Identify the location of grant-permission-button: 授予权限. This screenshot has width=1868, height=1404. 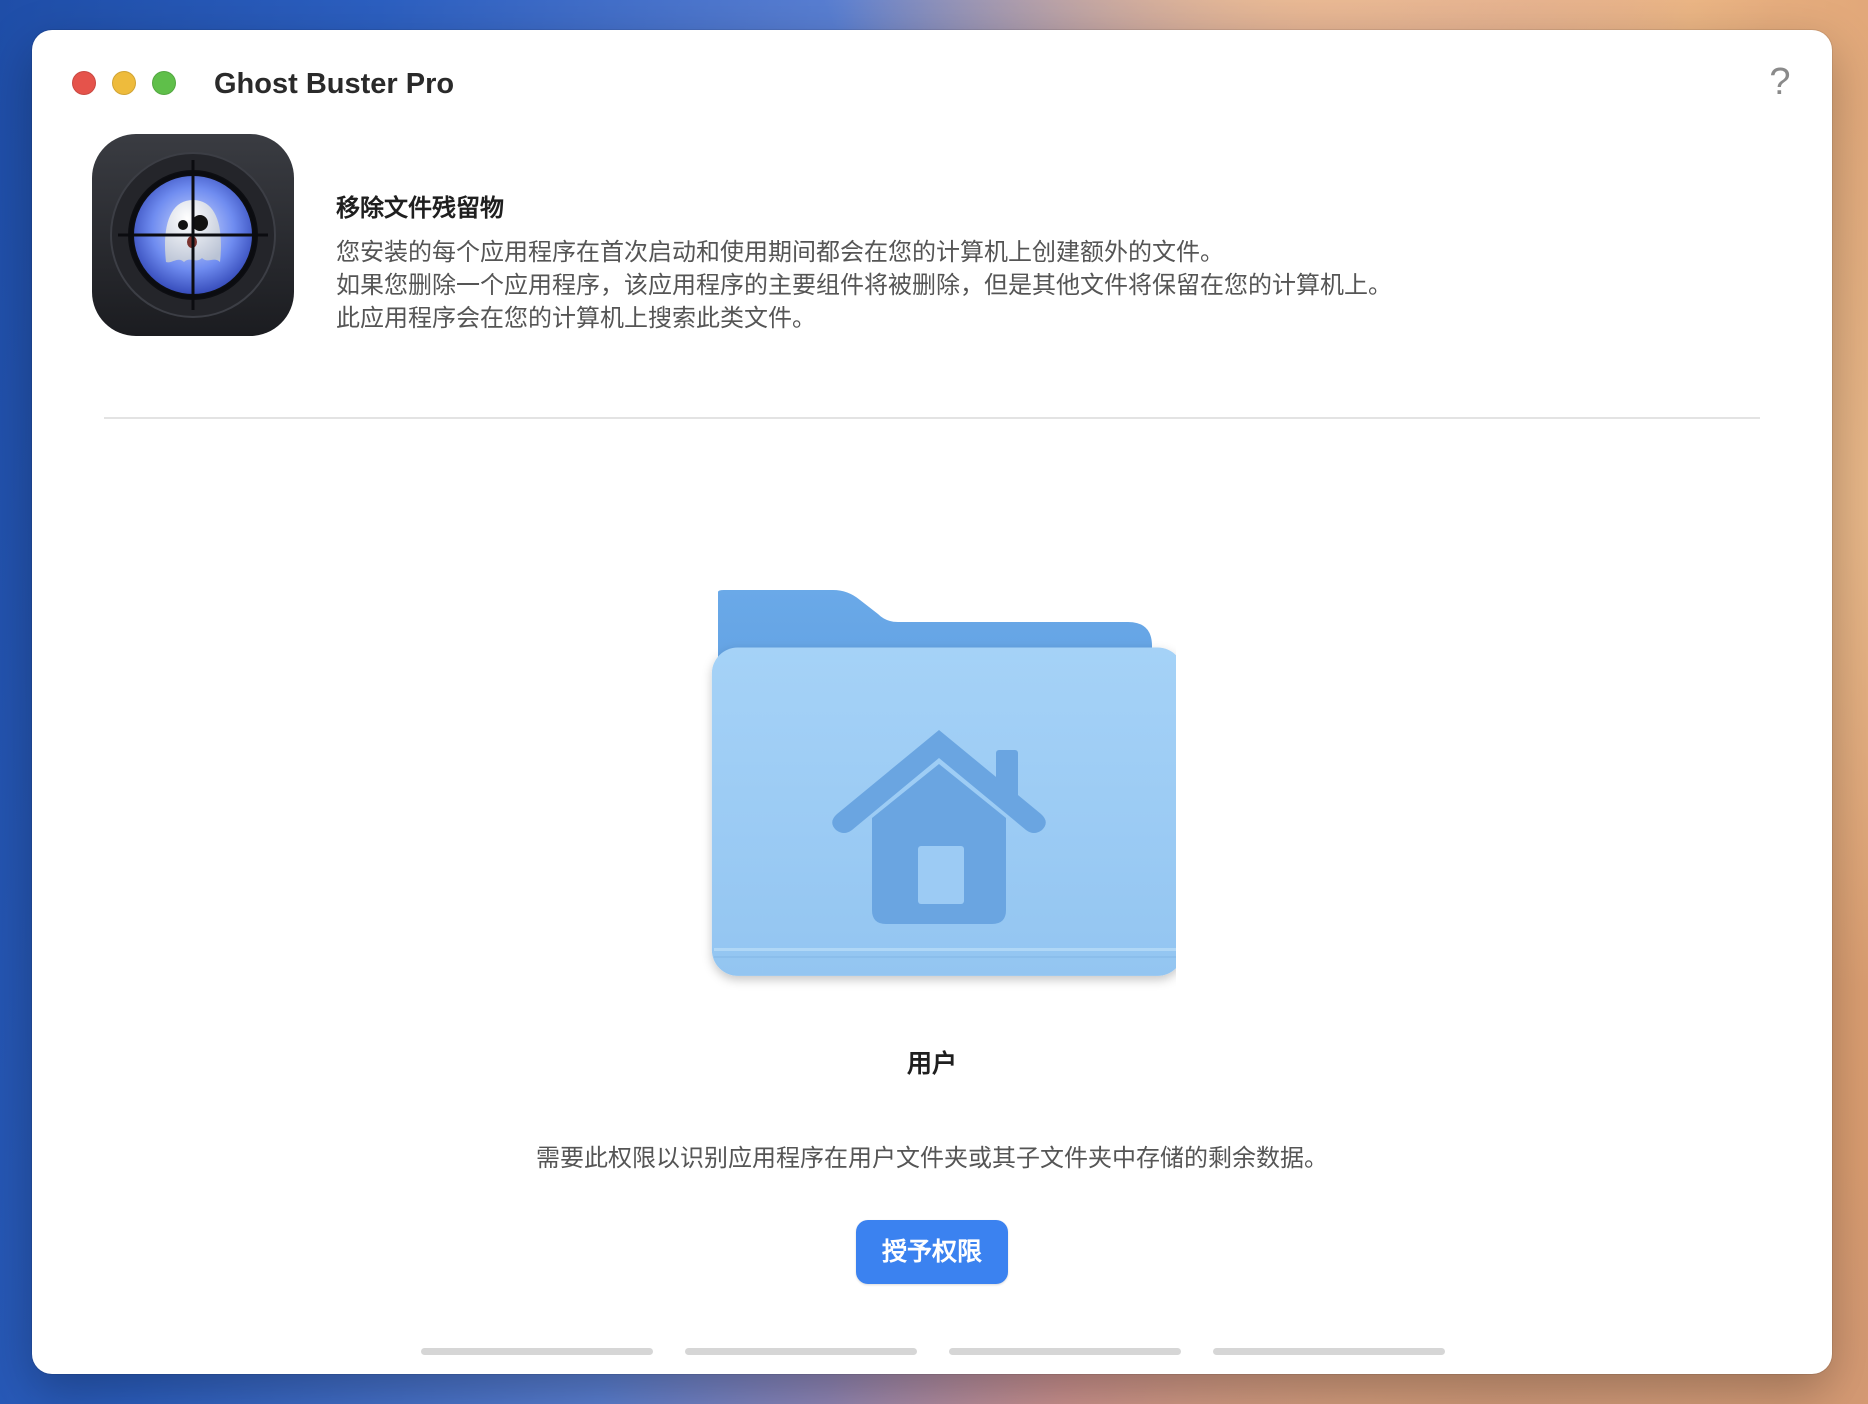
(932, 1252).